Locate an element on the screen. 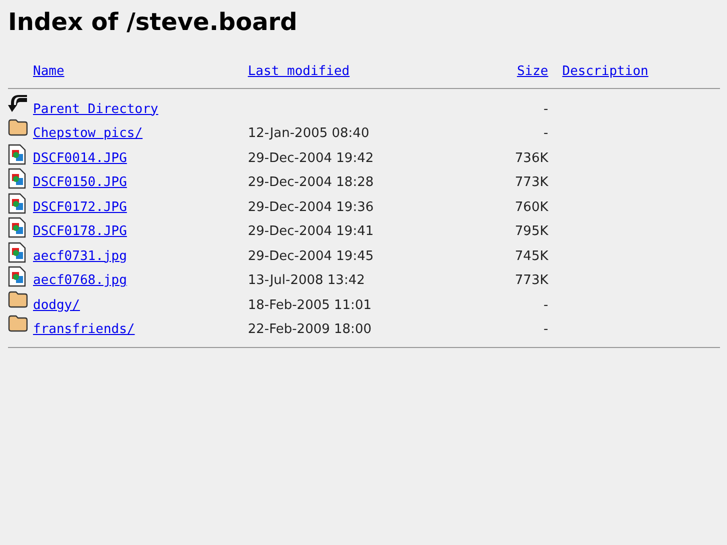 Image resolution: width=727 pixels, height=545 pixels. column-header-link: Description is located at coordinates (605, 71).